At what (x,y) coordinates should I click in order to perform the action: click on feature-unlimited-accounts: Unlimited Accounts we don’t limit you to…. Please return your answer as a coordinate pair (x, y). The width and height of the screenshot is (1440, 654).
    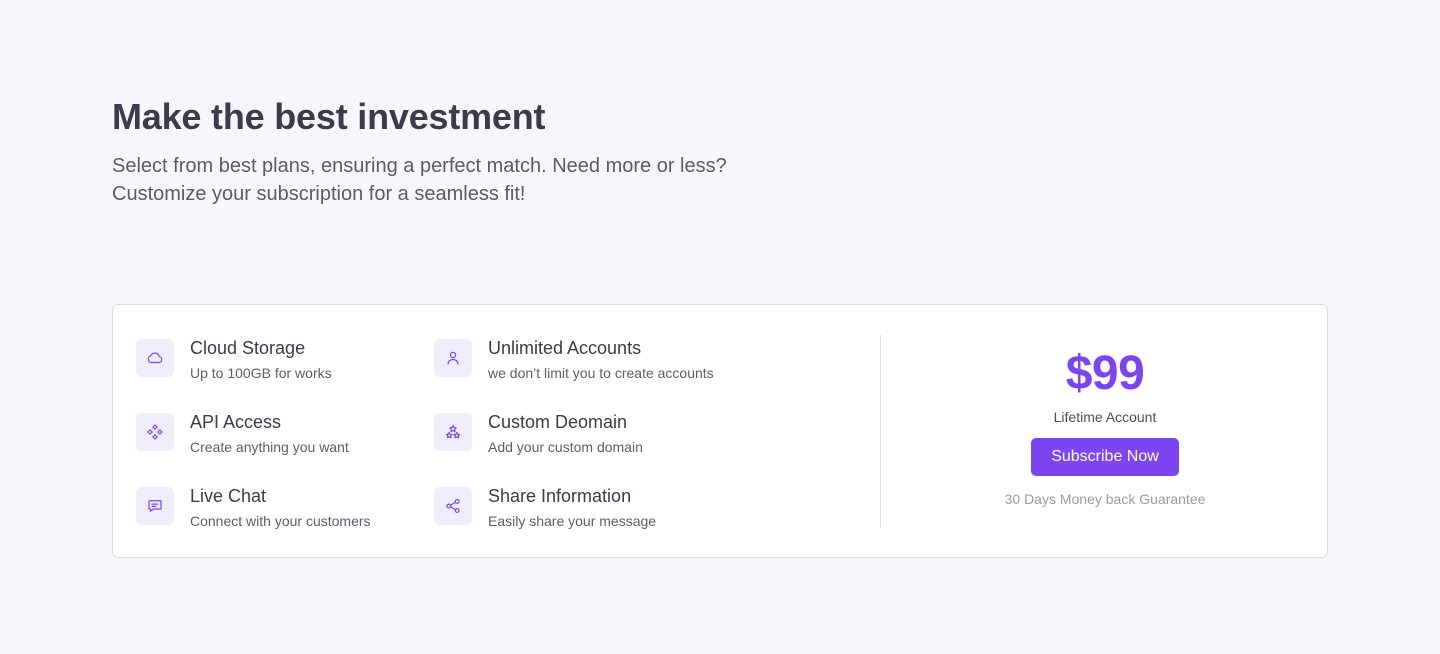
    Looking at the image, I should click on (583, 374).